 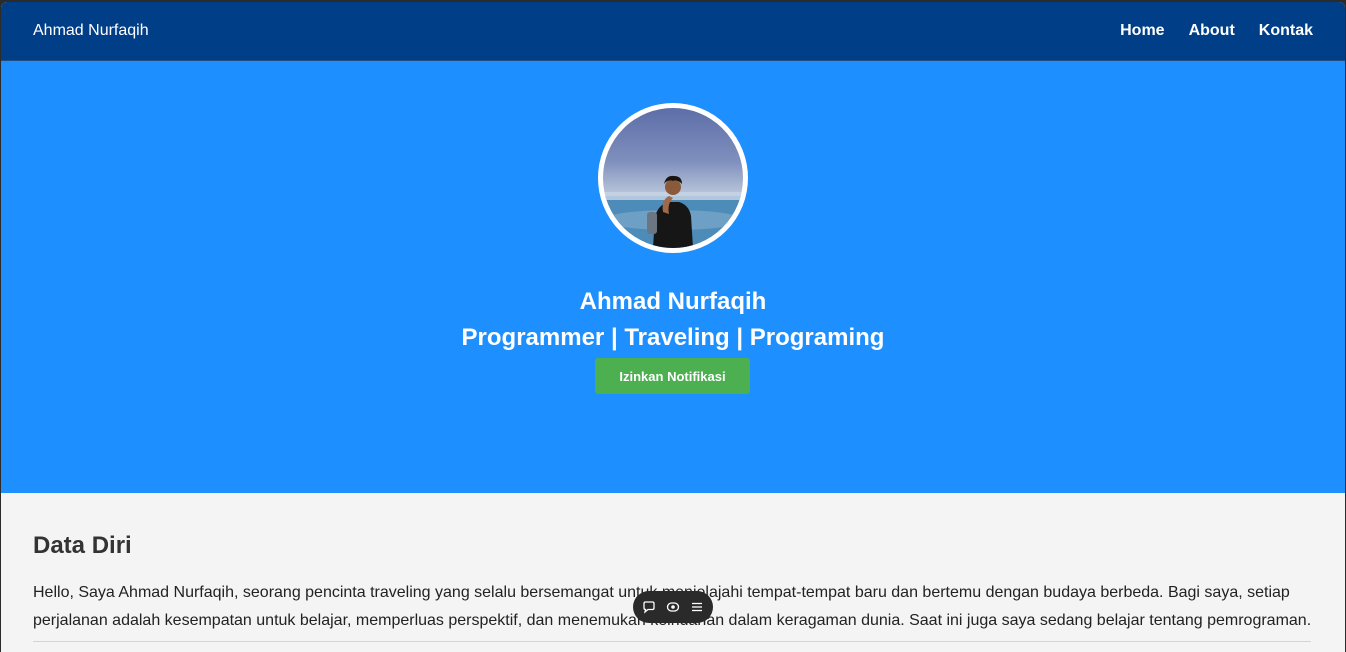 I want to click on nav-links: Home About Kontak, so click(x=1216, y=31).